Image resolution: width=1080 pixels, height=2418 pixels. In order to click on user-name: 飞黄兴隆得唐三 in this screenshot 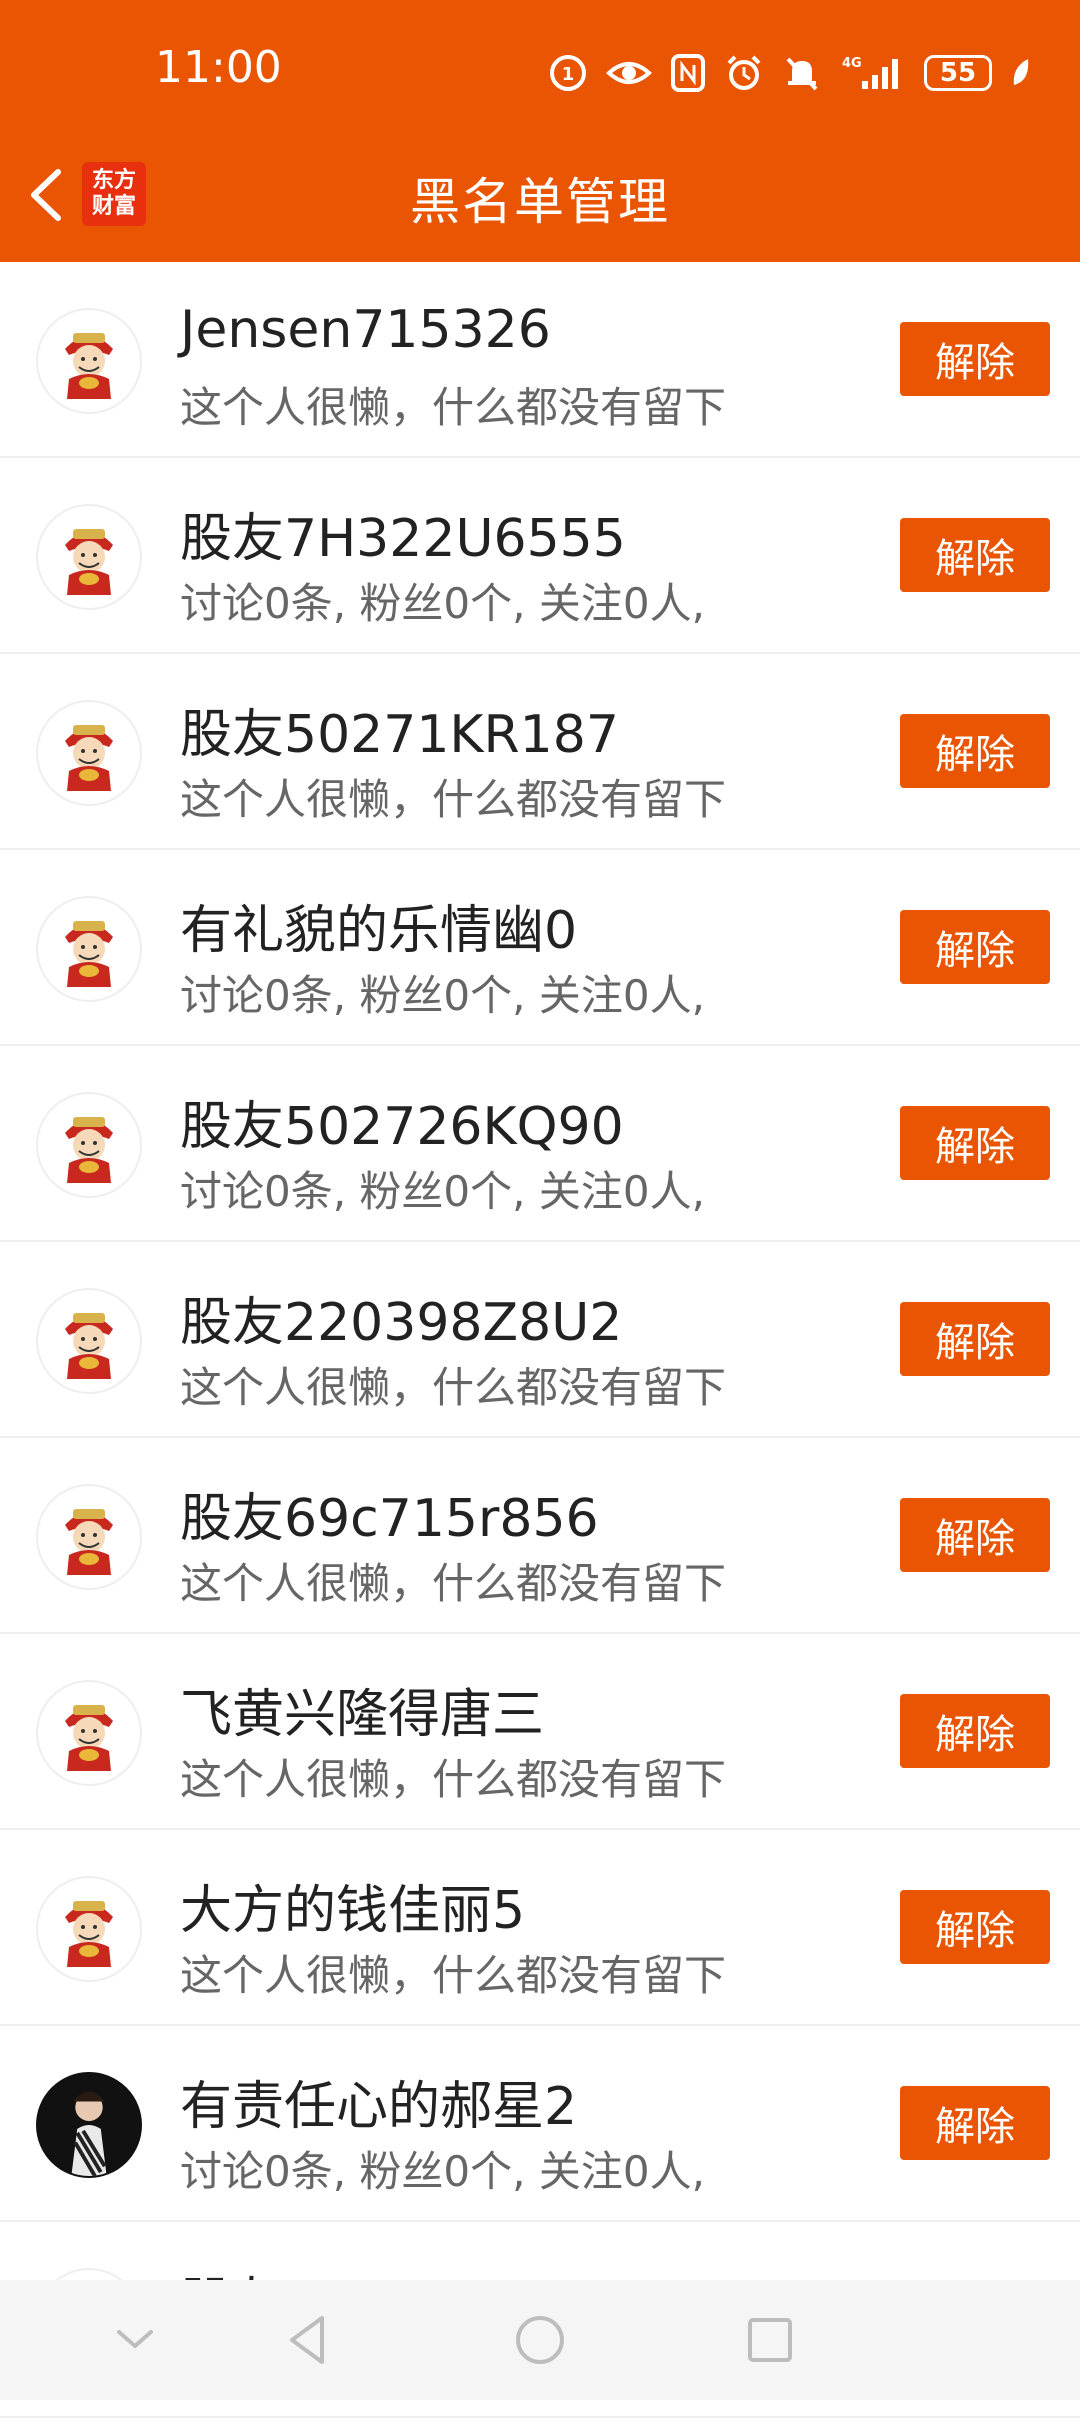, I will do `click(362, 1709)`.